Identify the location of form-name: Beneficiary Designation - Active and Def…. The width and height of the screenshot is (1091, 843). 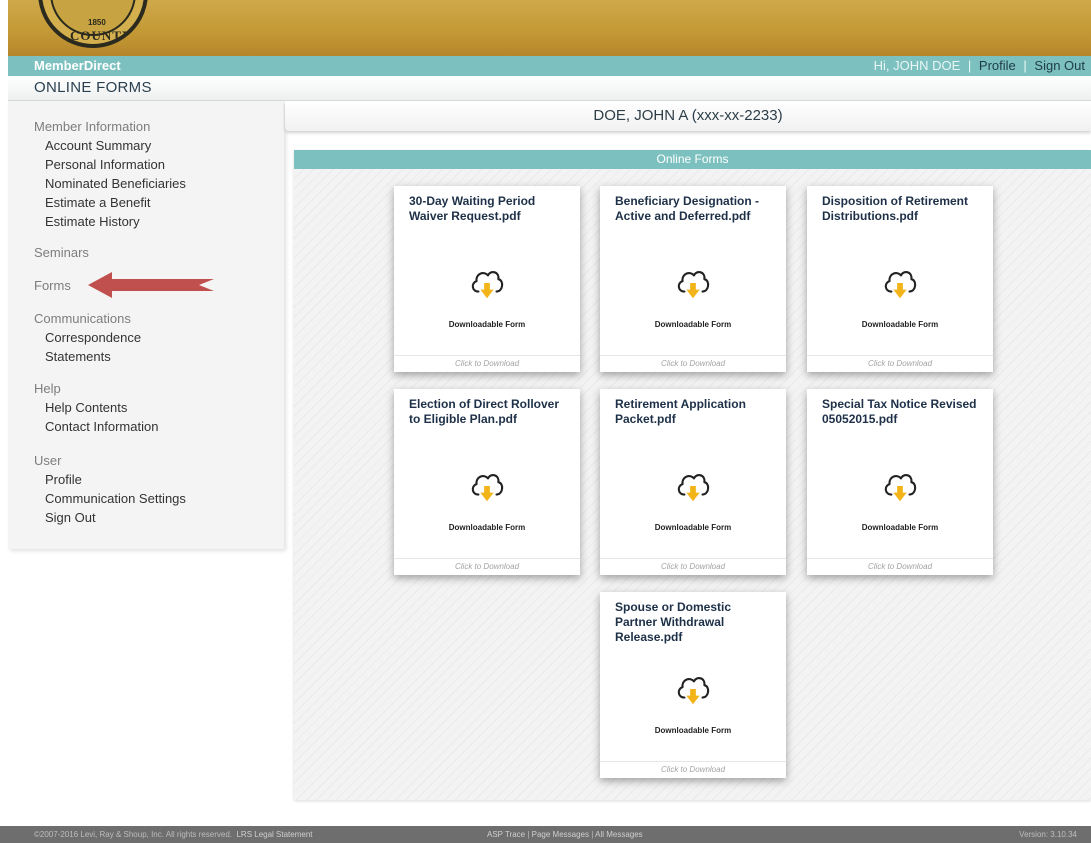
(687, 208).